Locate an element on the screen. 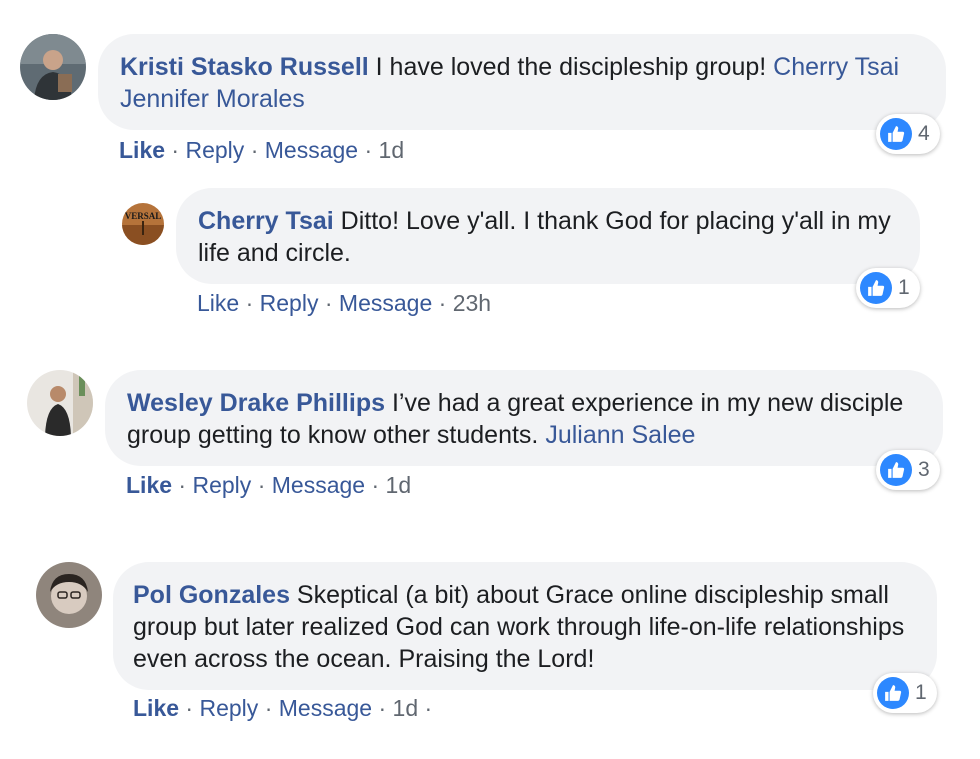  mention-link: Juliann Salee is located at coordinates (620, 435).